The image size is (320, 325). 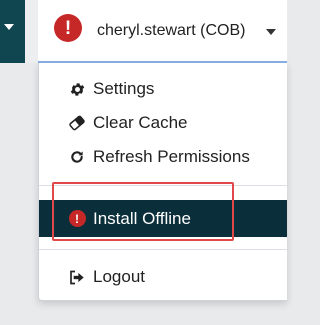 What do you see at coordinates (171, 30) in the screenshot?
I see `user-name-label: cheryl.stewart (COB)` at bounding box center [171, 30].